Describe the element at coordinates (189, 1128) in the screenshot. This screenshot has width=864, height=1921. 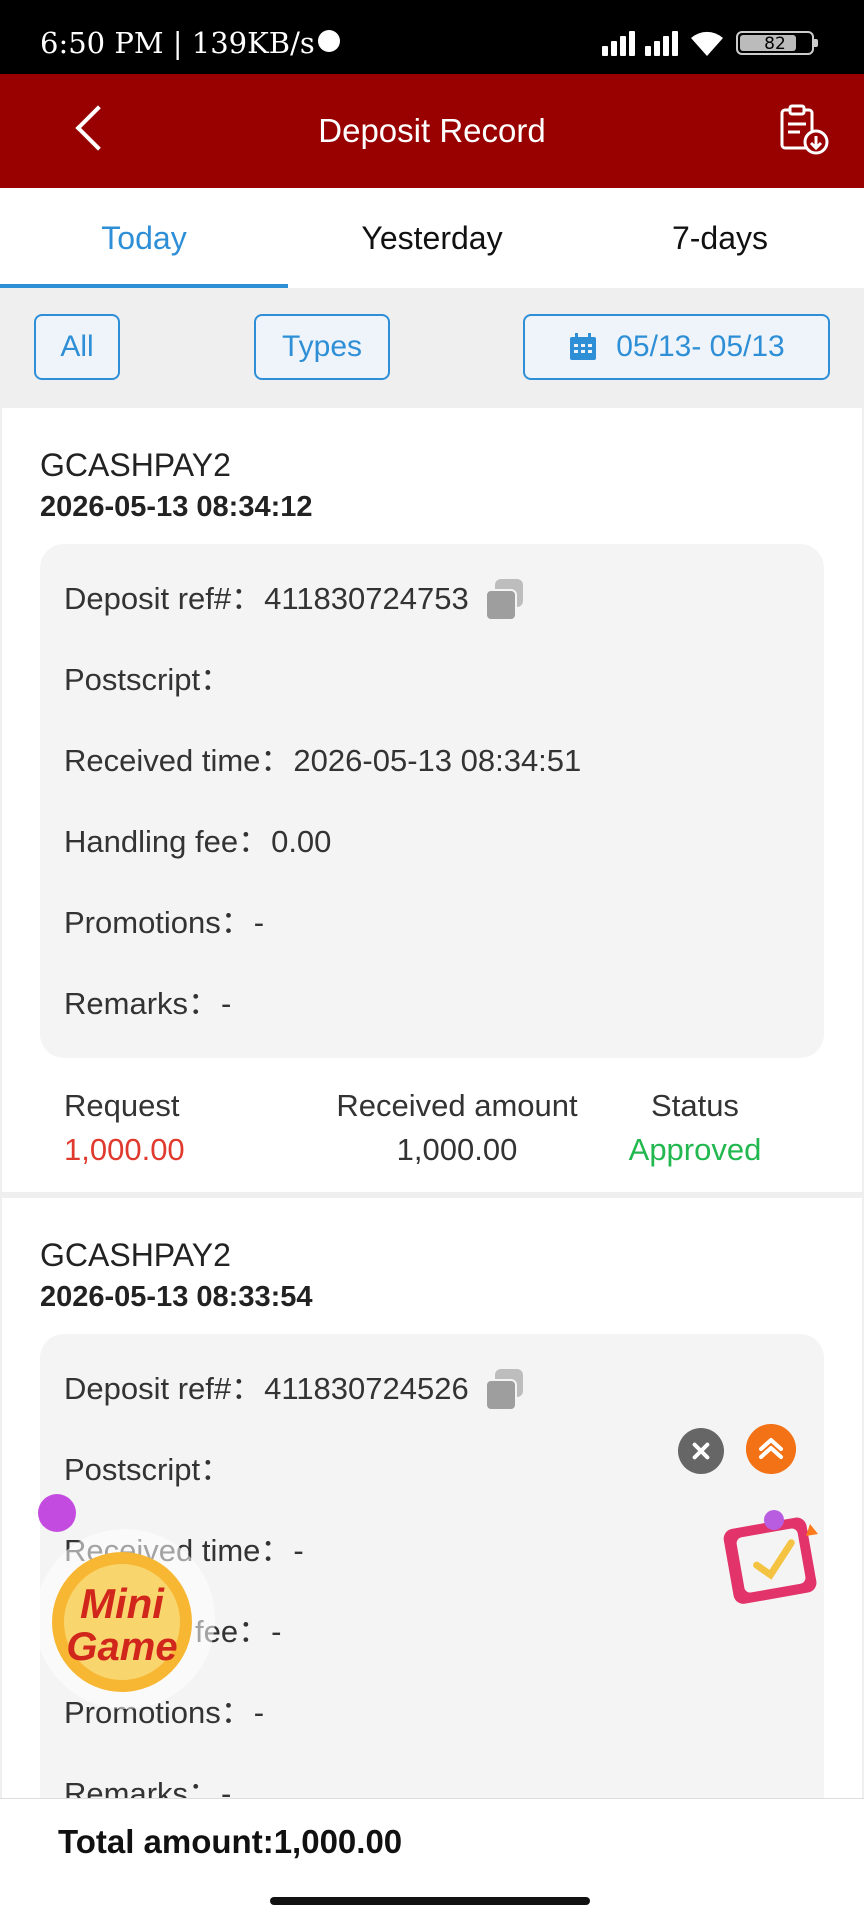
I see `request-column: Request 1,000.00` at that location.